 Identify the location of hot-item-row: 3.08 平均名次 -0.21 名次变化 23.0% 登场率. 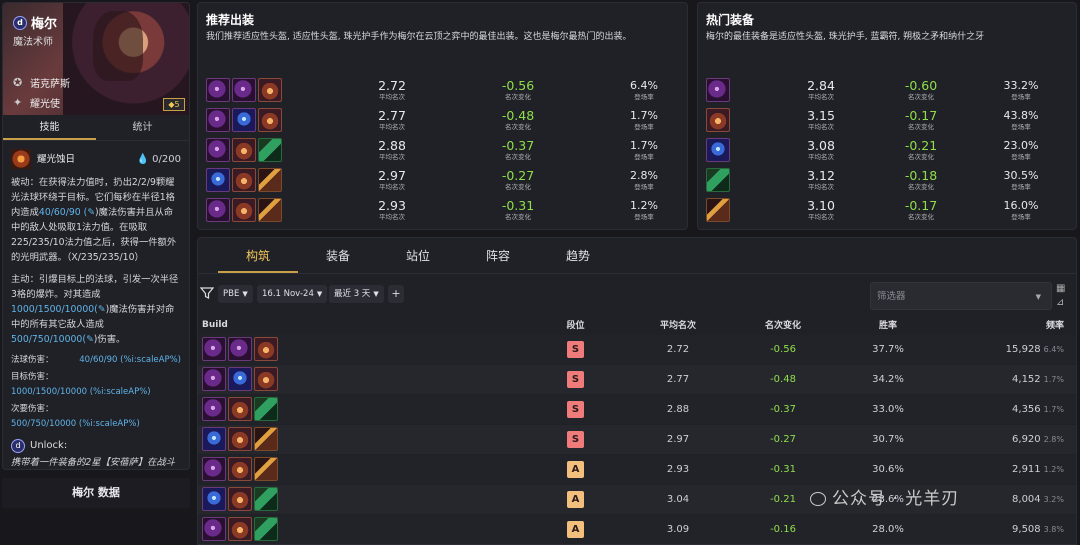
(887, 150).